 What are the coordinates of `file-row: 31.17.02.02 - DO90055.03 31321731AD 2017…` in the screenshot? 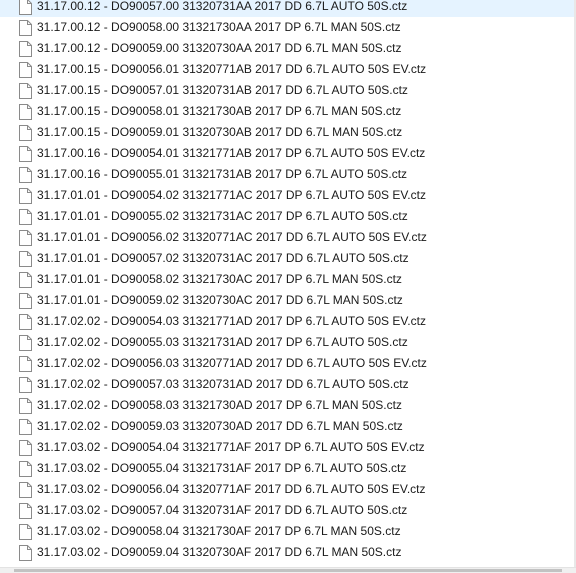 It's located at (288, 342).